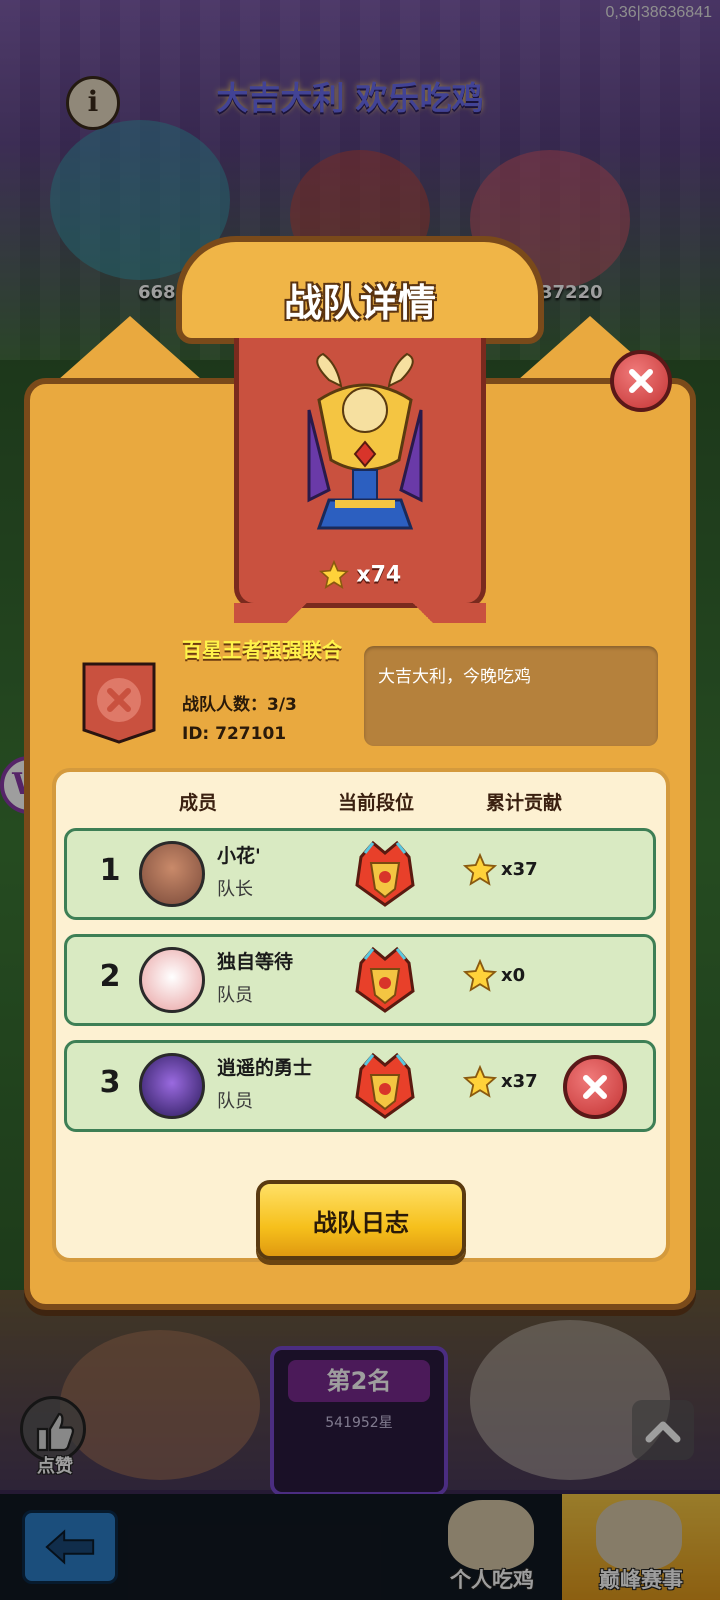  What do you see at coordinates (511, 696) in the screenshot?
I see `team-slogan: 大吉大利，今晚吃鸡` at bounding box center [511, 696].